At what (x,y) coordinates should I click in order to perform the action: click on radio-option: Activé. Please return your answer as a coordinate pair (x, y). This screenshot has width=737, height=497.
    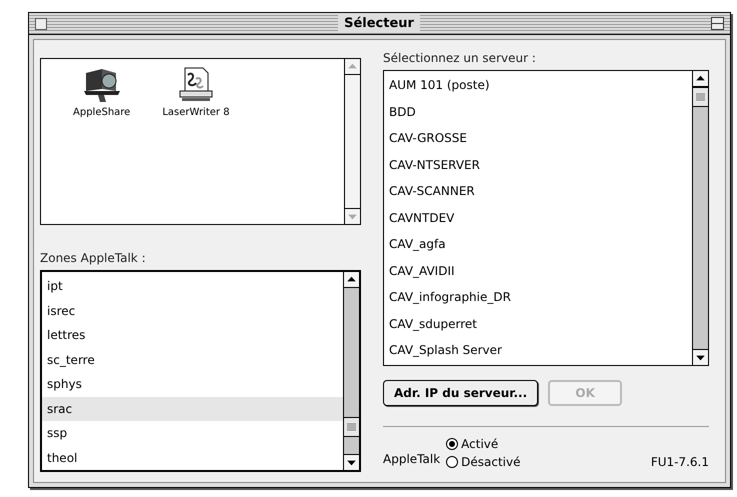
    Looking at the image, I should click on (483, 444).